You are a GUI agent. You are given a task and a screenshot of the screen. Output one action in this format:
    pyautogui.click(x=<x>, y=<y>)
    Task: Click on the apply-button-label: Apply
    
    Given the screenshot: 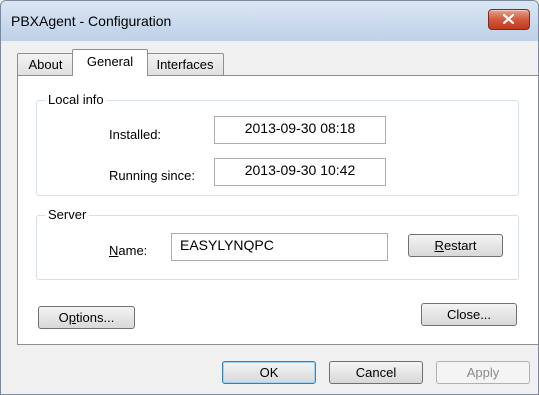 What is the action you would take?
    pyautogui.click(x=483, y=372)
    